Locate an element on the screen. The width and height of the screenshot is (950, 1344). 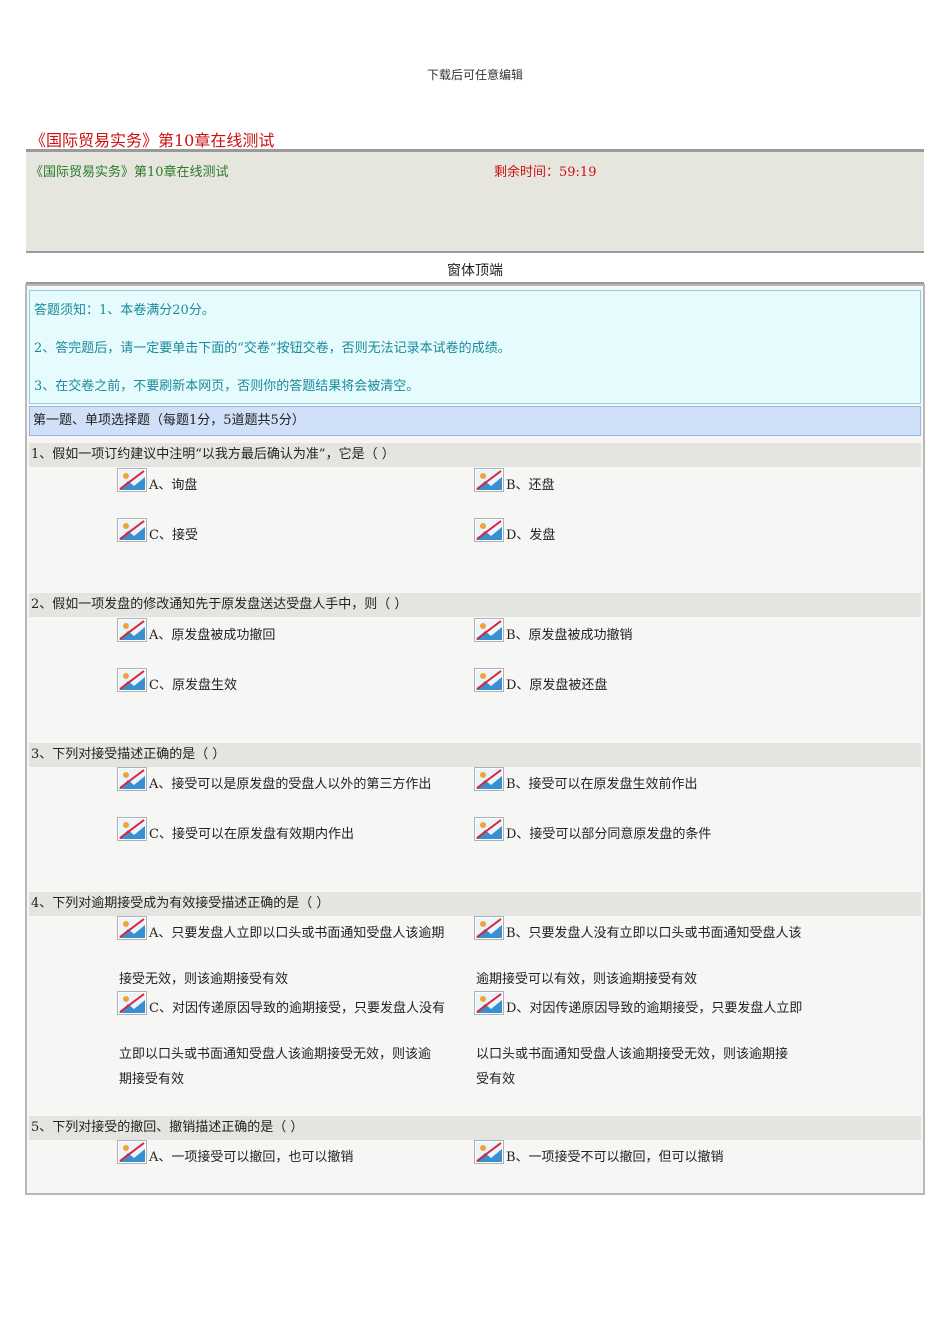
option-label-continued: 期接受有效 is located at coordinates (152, 1079).